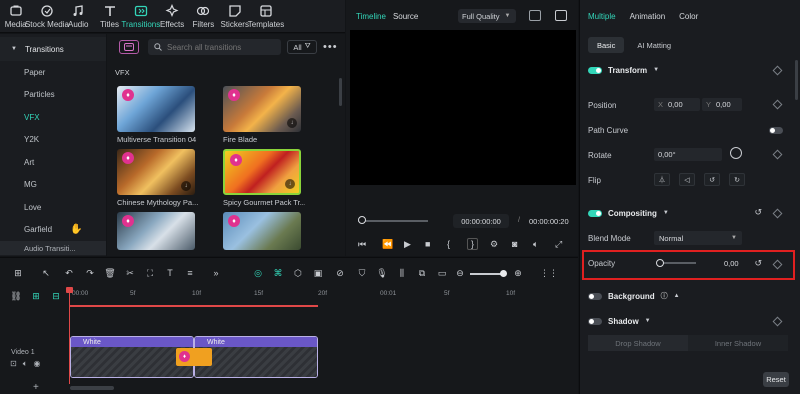 The height and width of the screenshot is (394, 800). I want to click on panel-scrollbar, so click(796, 80).